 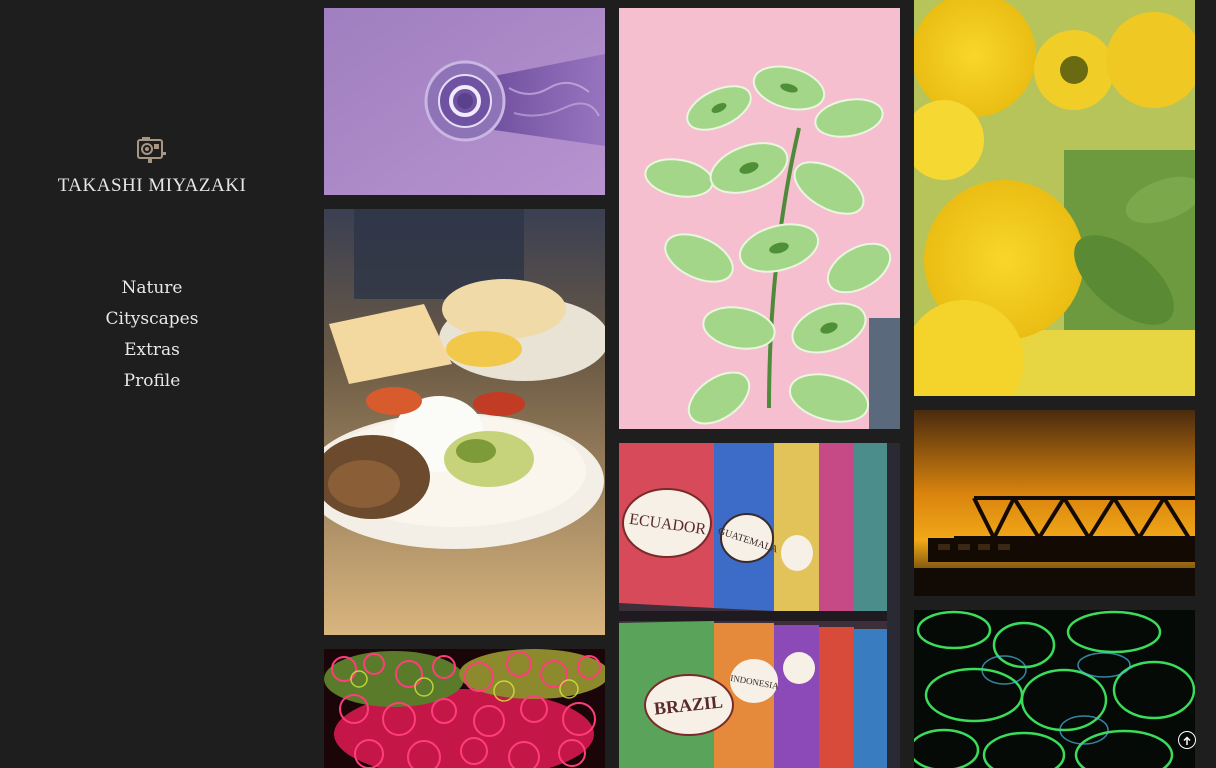 I want to click on photo-bridge-sunset, so click(x=1054, y=503).